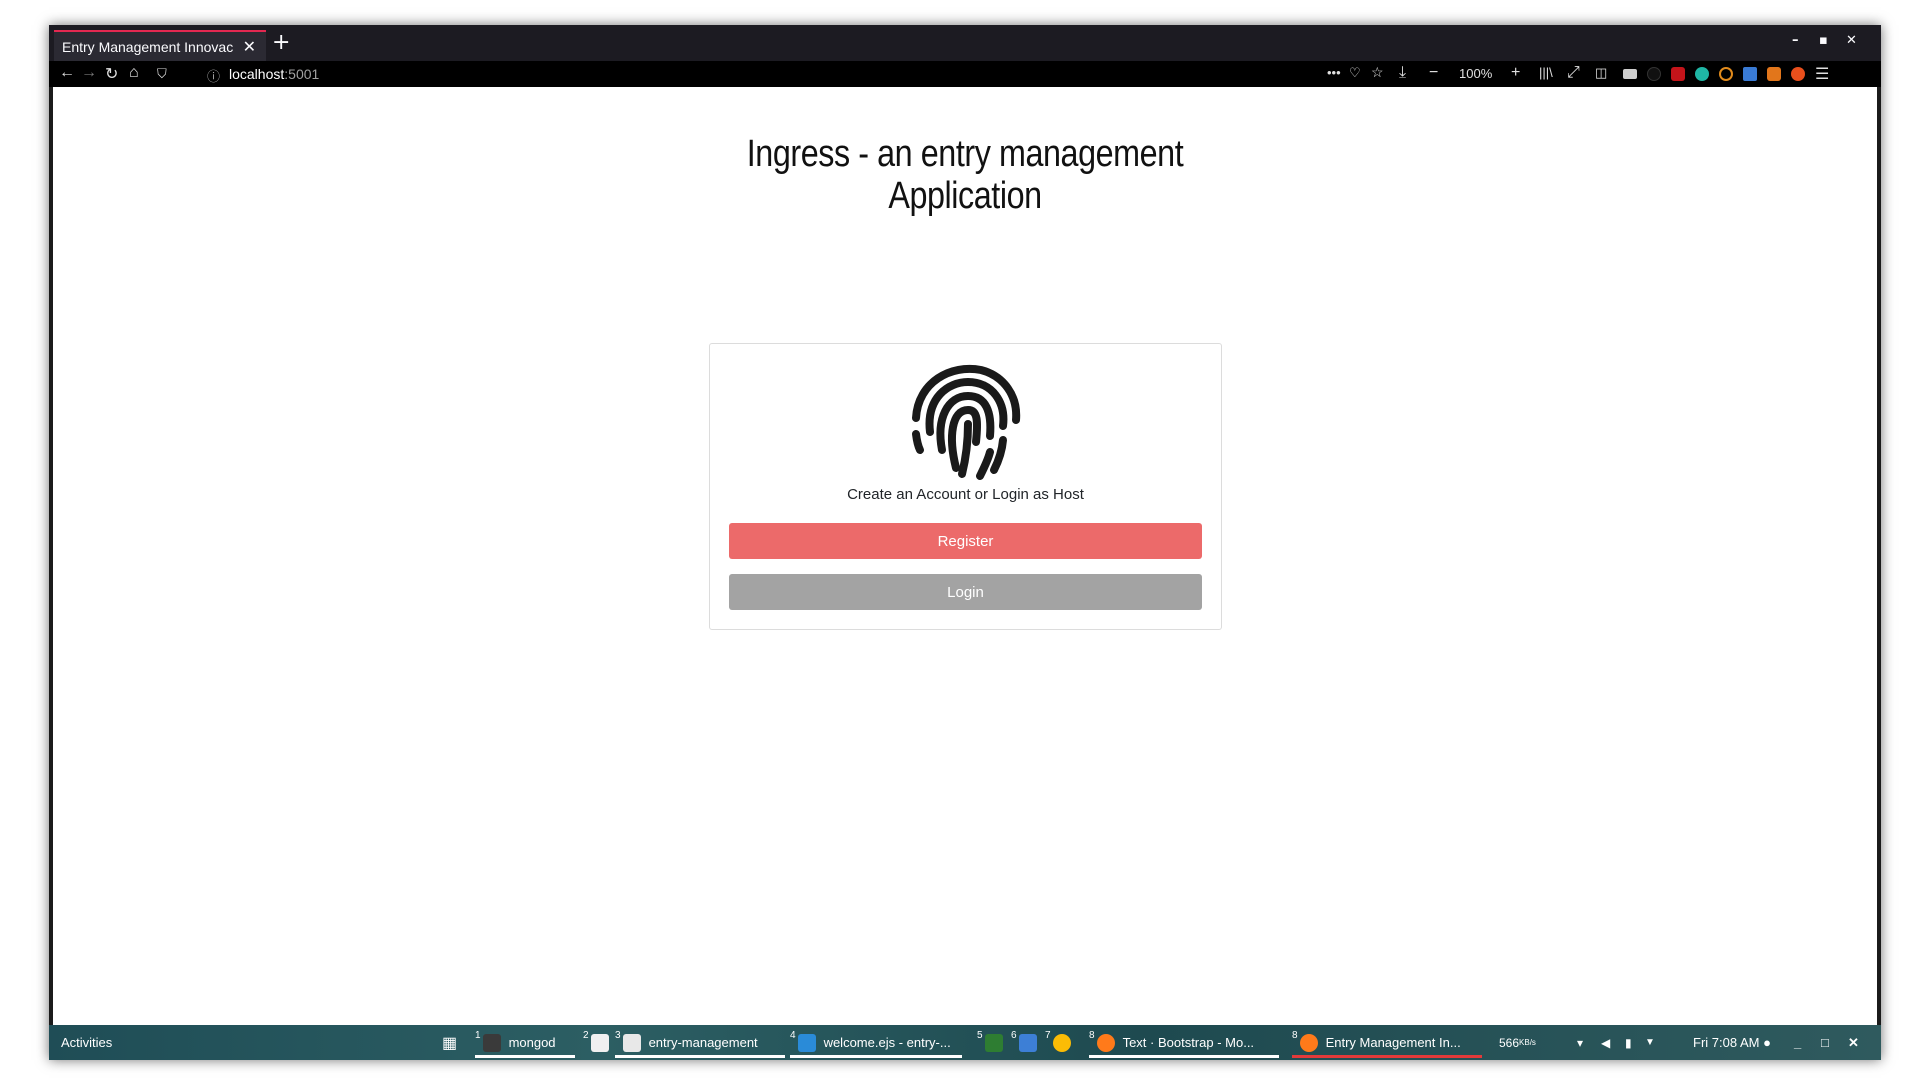 The height and width of the screenshot is (1080, 1920). I want to click on activities-label: Activities, so click(87, 1042).